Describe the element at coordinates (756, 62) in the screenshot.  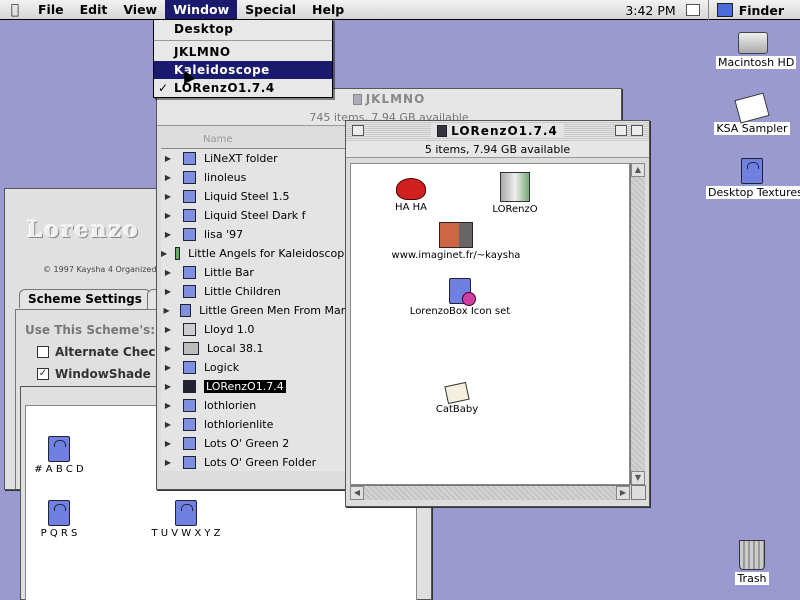
I see `desktop-icon-label: Macintosh HD` at that location.